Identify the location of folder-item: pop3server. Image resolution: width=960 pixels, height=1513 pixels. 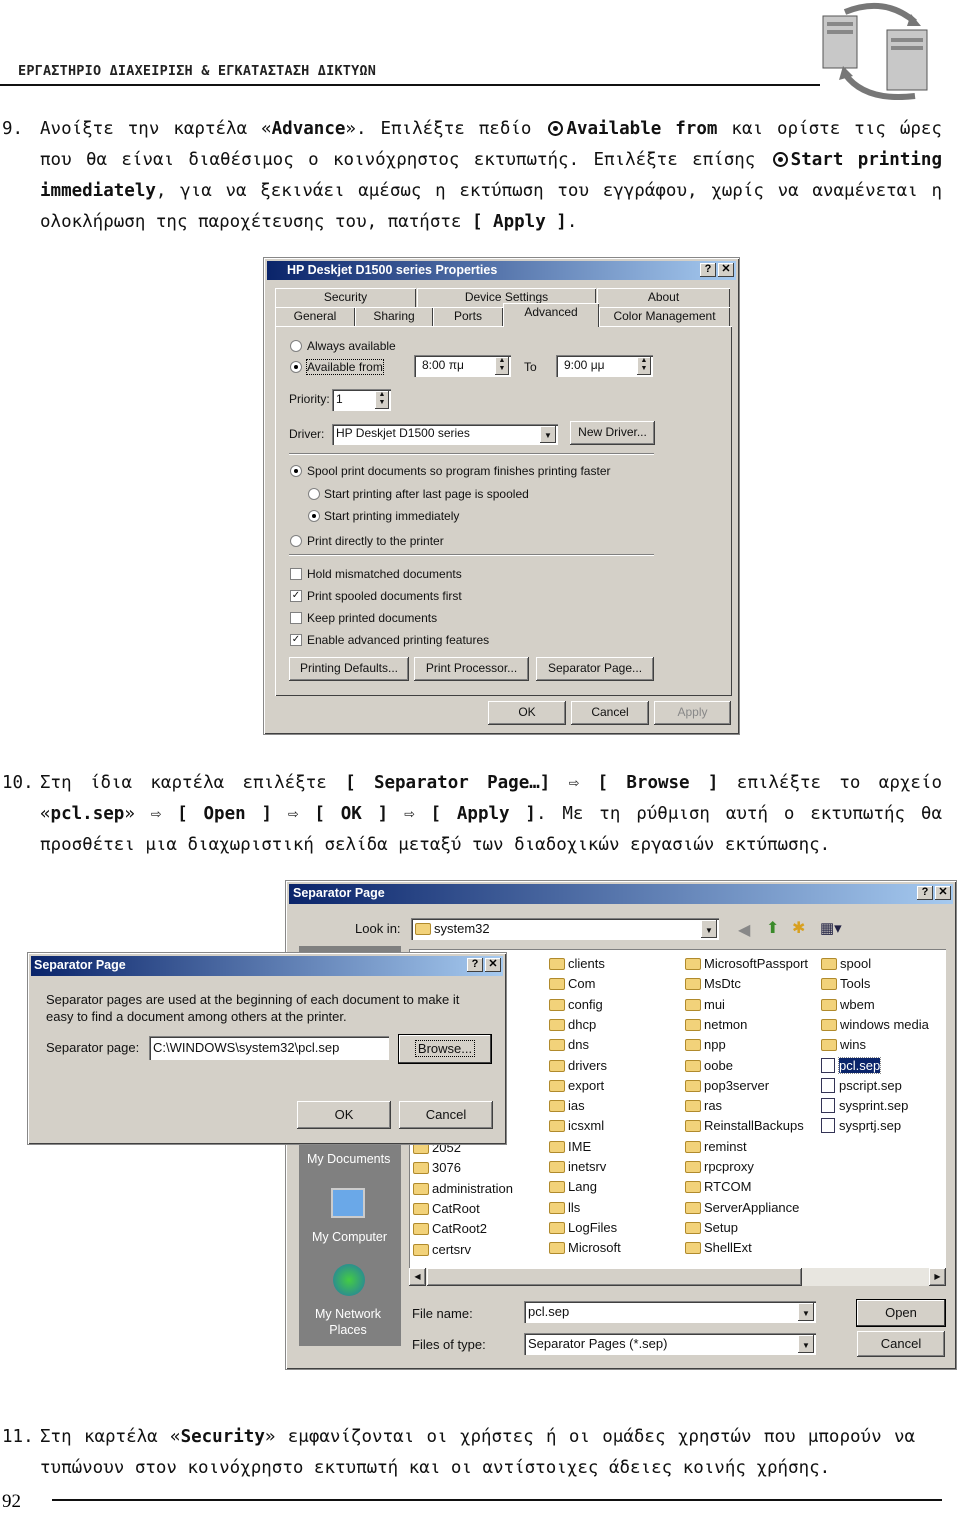
(727, 1086).